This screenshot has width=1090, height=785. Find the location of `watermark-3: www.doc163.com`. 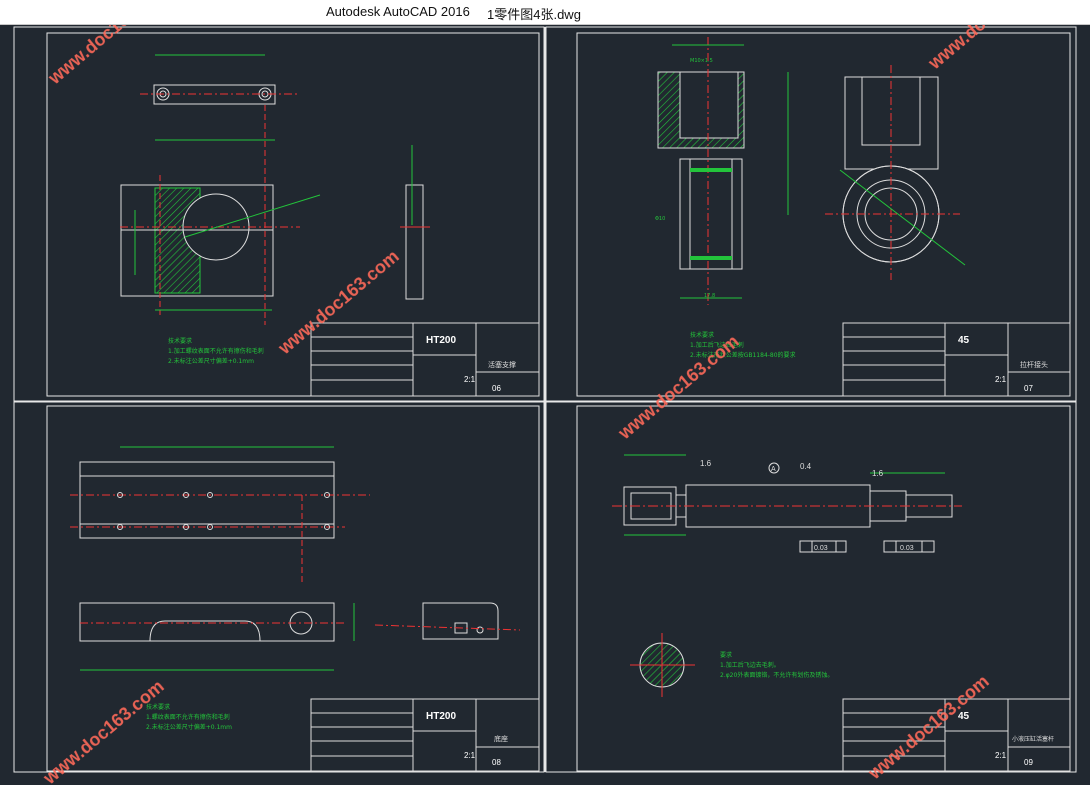

watermark-3: www.doc163.com is located at coordinates (988, 49).